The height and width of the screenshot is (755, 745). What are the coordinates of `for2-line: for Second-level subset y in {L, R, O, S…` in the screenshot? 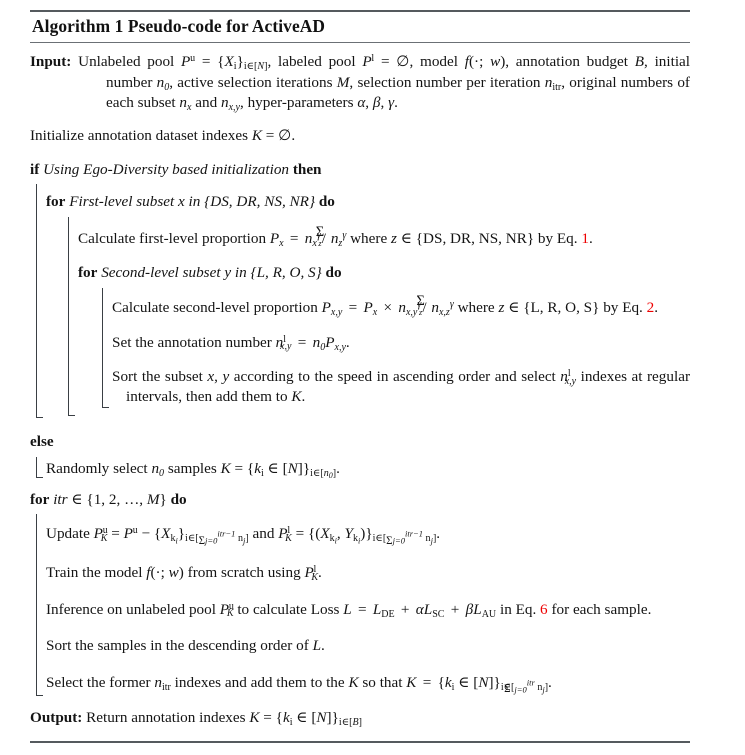 It's located at (384, 270).